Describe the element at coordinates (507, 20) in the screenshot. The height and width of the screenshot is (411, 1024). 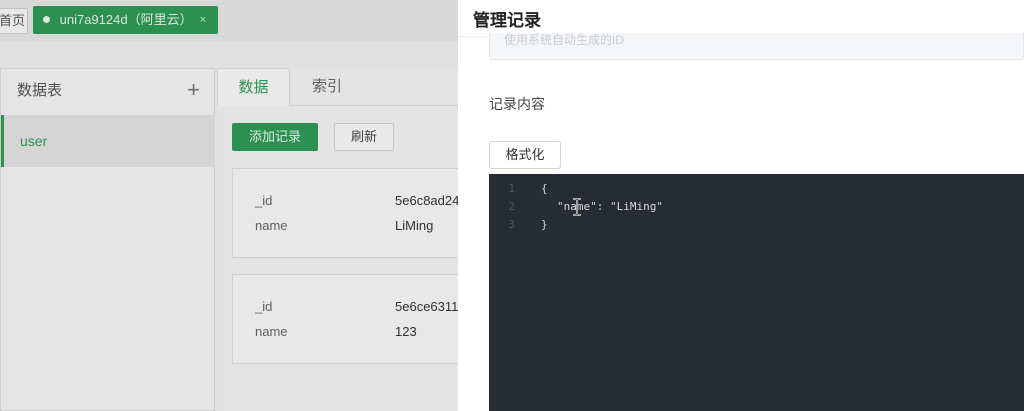
I see `drawer-title: 管理记录` at that location.